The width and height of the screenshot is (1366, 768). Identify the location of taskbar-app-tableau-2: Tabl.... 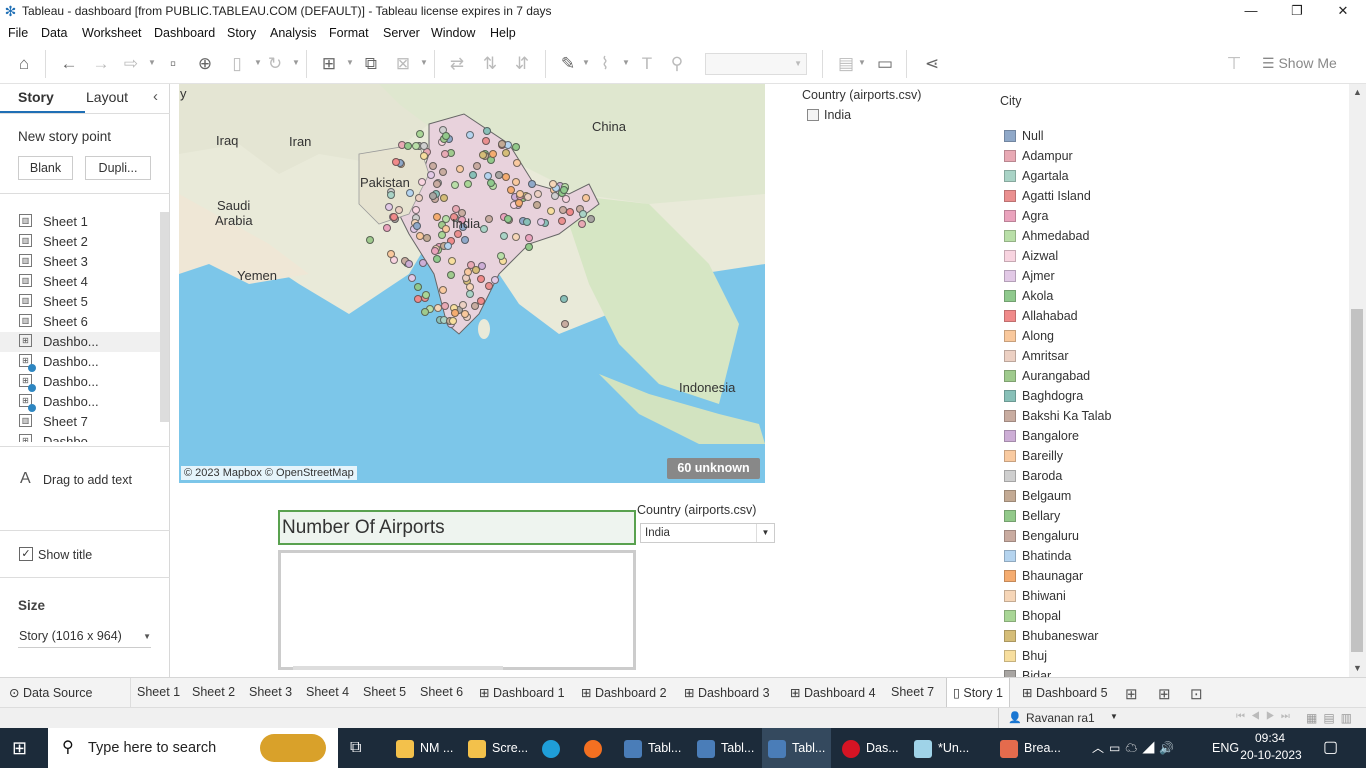
(725, 748).